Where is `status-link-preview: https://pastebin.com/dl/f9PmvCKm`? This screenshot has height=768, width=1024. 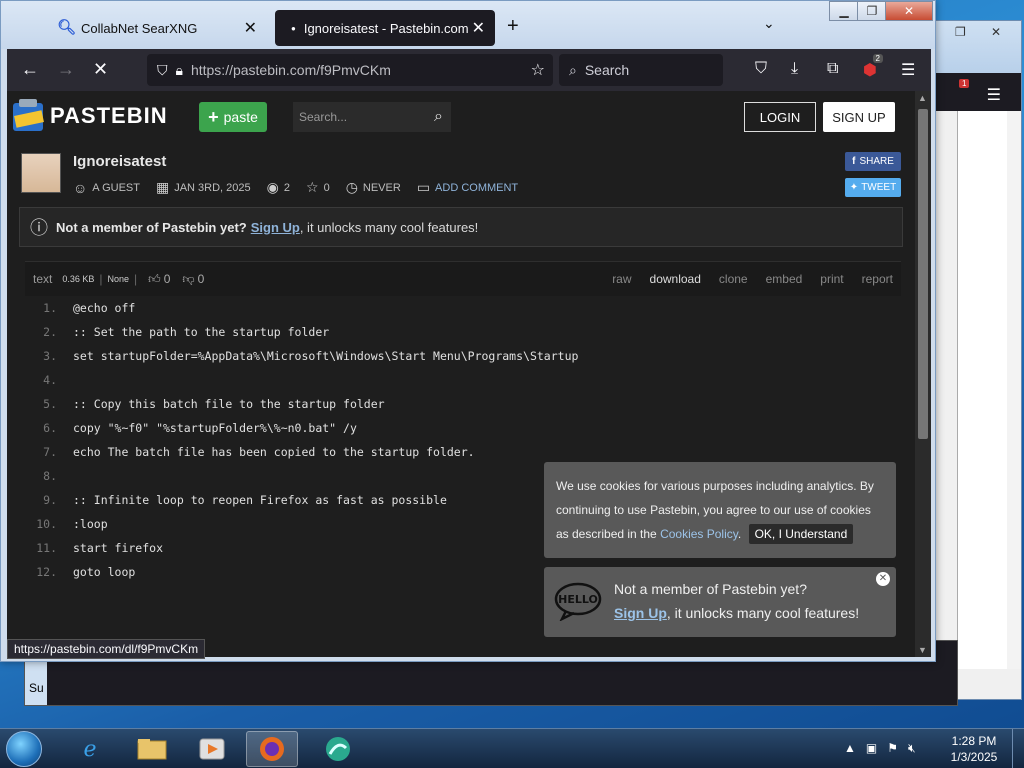
status-link-preview: https://pastebin.com/dl/f9PmvCKm is located at coordinates (106, 649).